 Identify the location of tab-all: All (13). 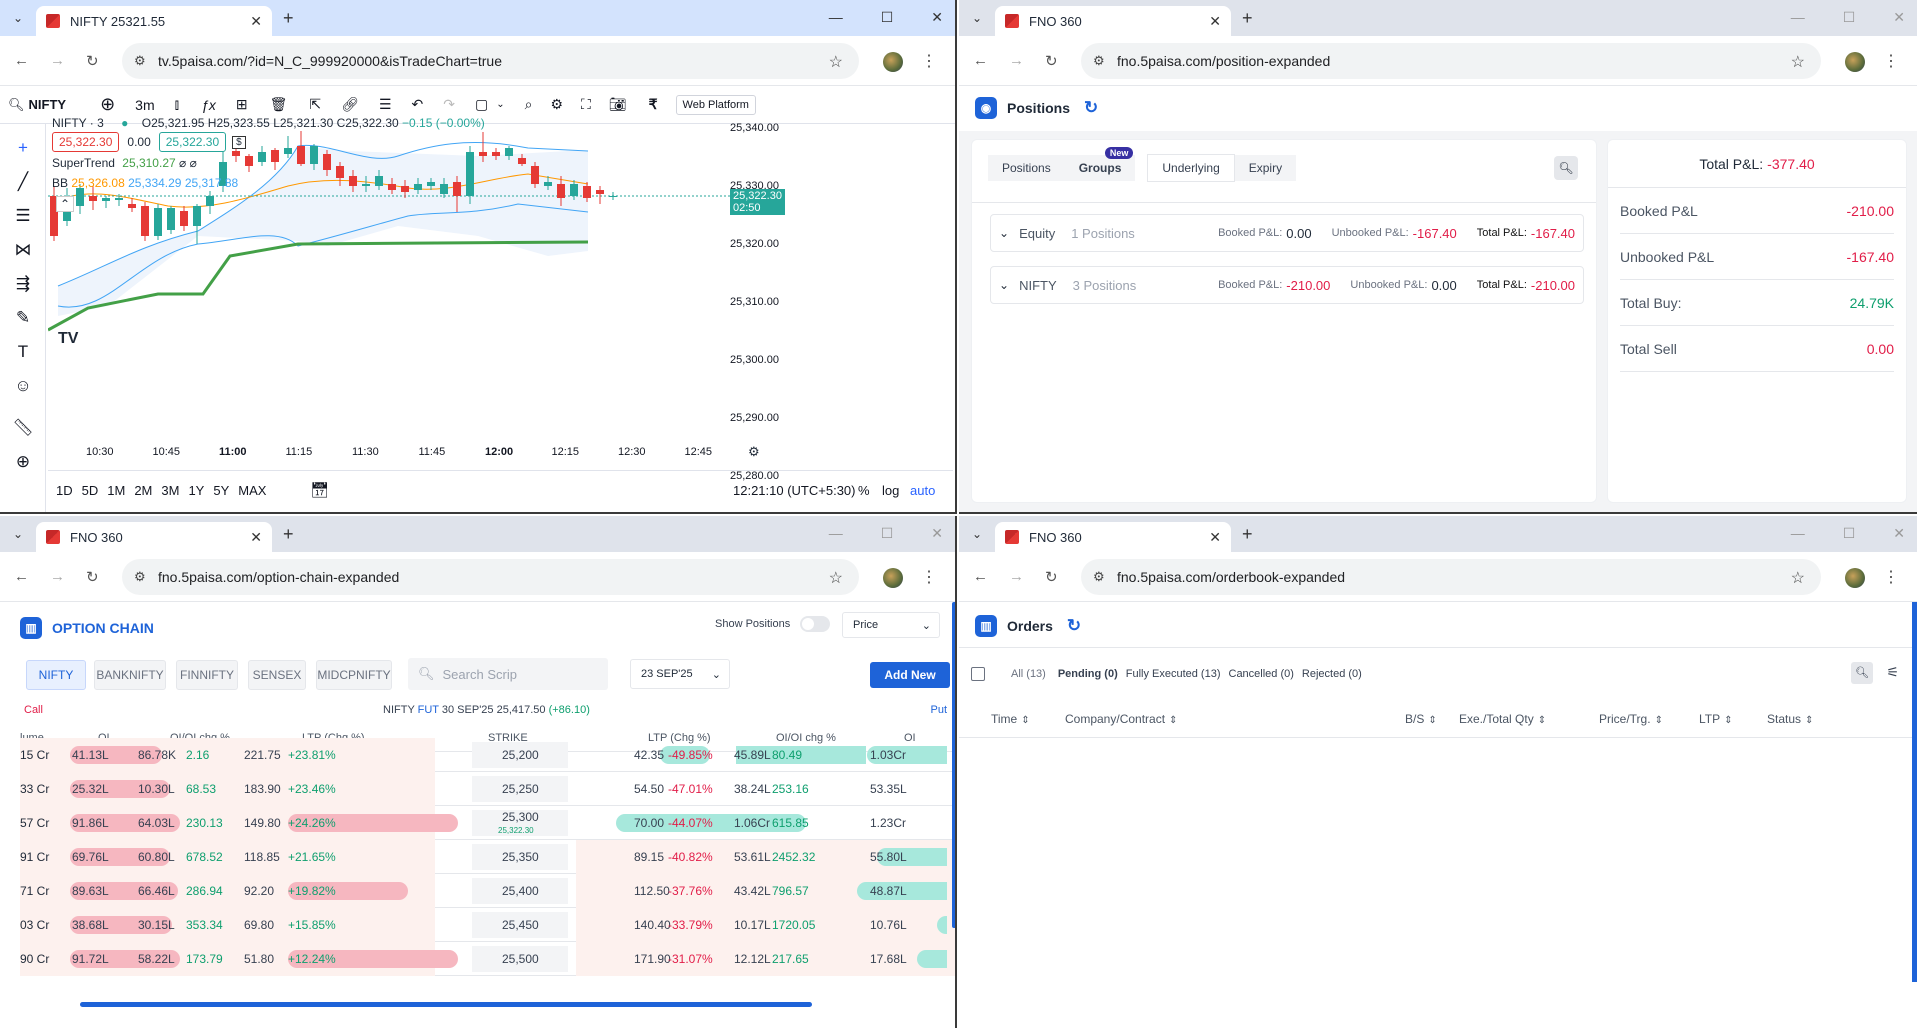
(1028, 674).